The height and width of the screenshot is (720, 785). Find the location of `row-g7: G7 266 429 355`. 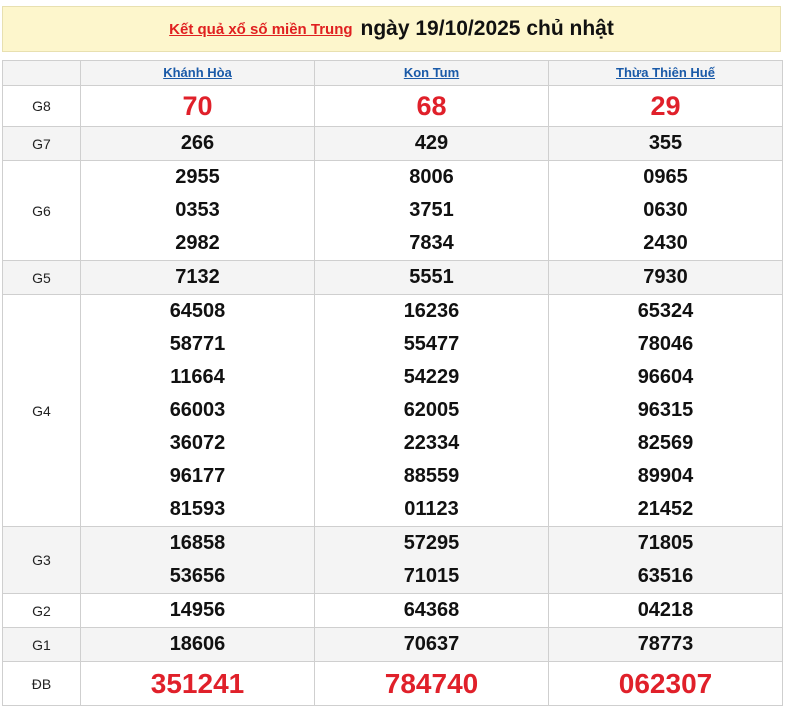

row-g7: G7 266 429 355 is located at coordinates (392, 143).